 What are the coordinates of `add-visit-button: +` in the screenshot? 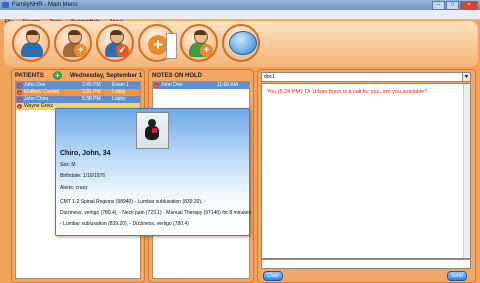 It's located at (157, 43).